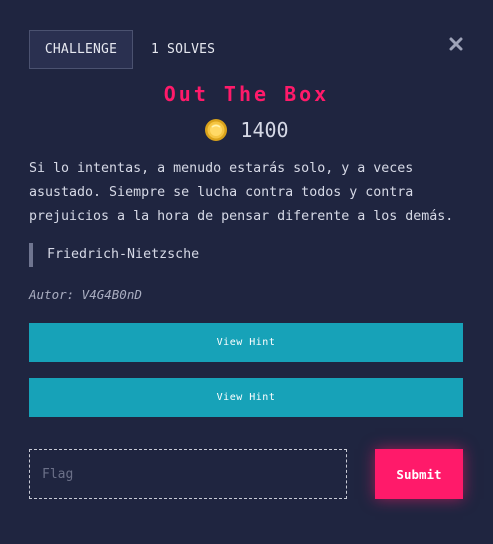 The image size is (493, 544). I want to click on coin-icon, so click(216, 130).